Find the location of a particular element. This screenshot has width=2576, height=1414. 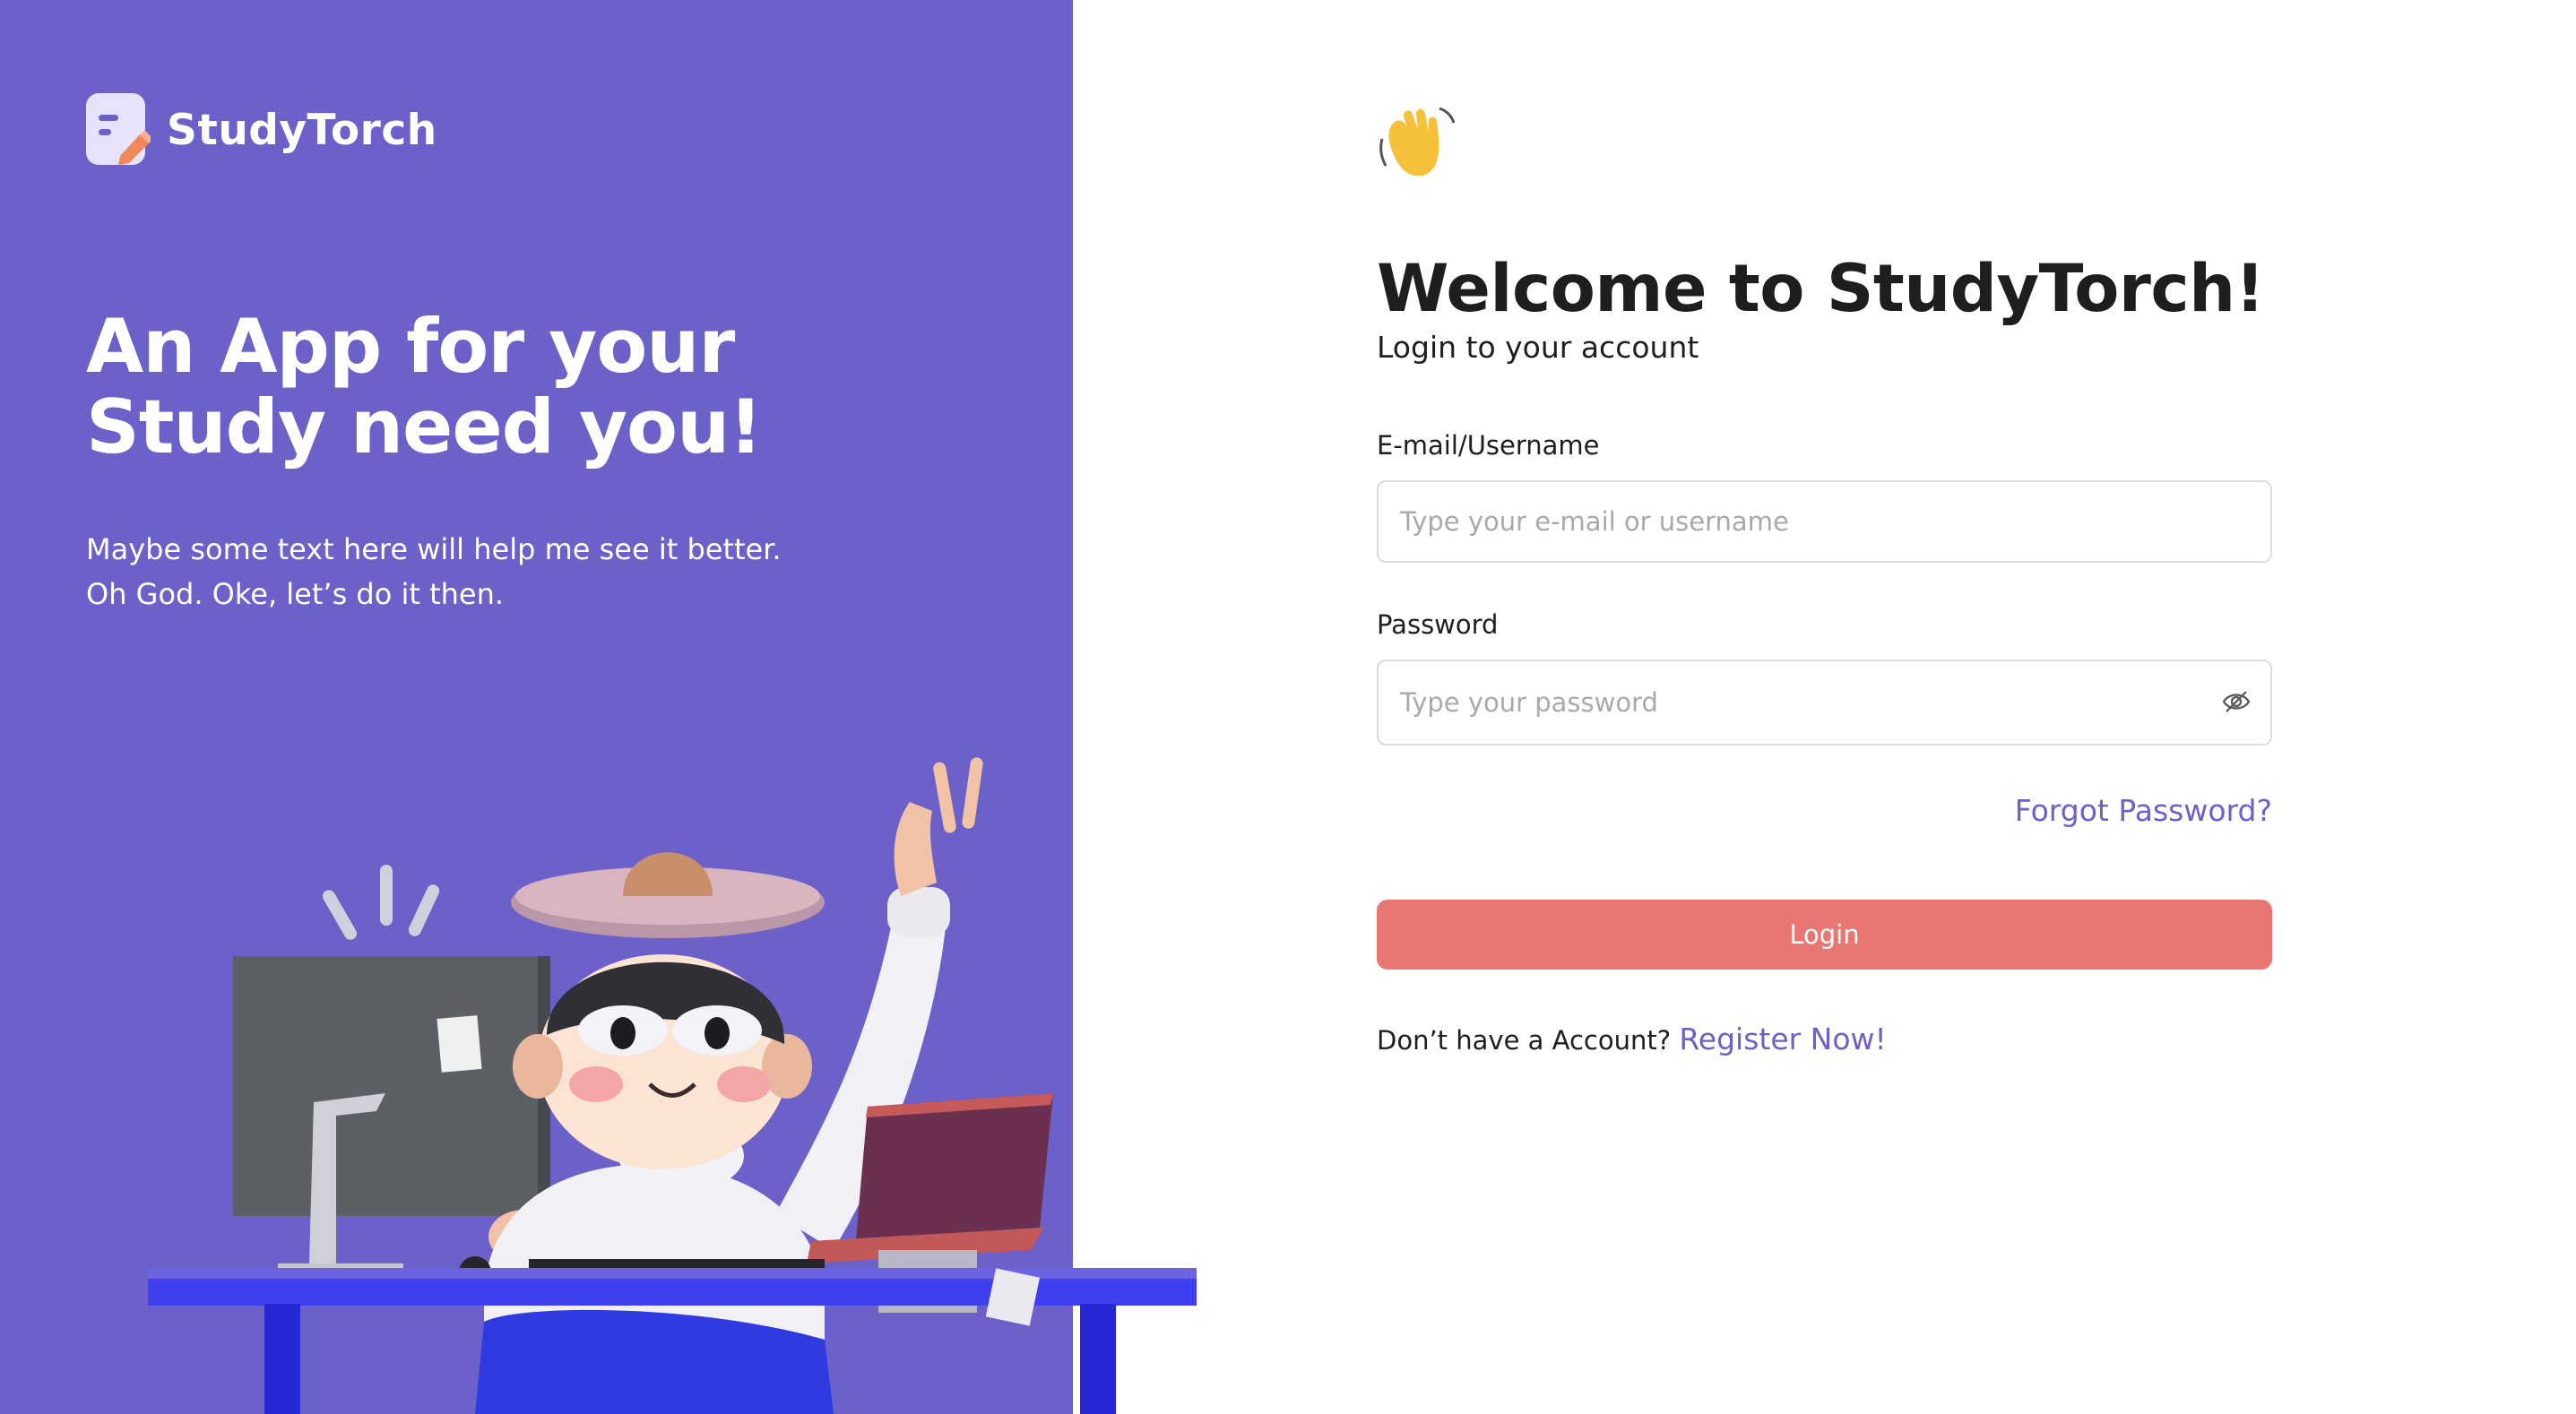

password-field is located at coordinates (1824, 702).